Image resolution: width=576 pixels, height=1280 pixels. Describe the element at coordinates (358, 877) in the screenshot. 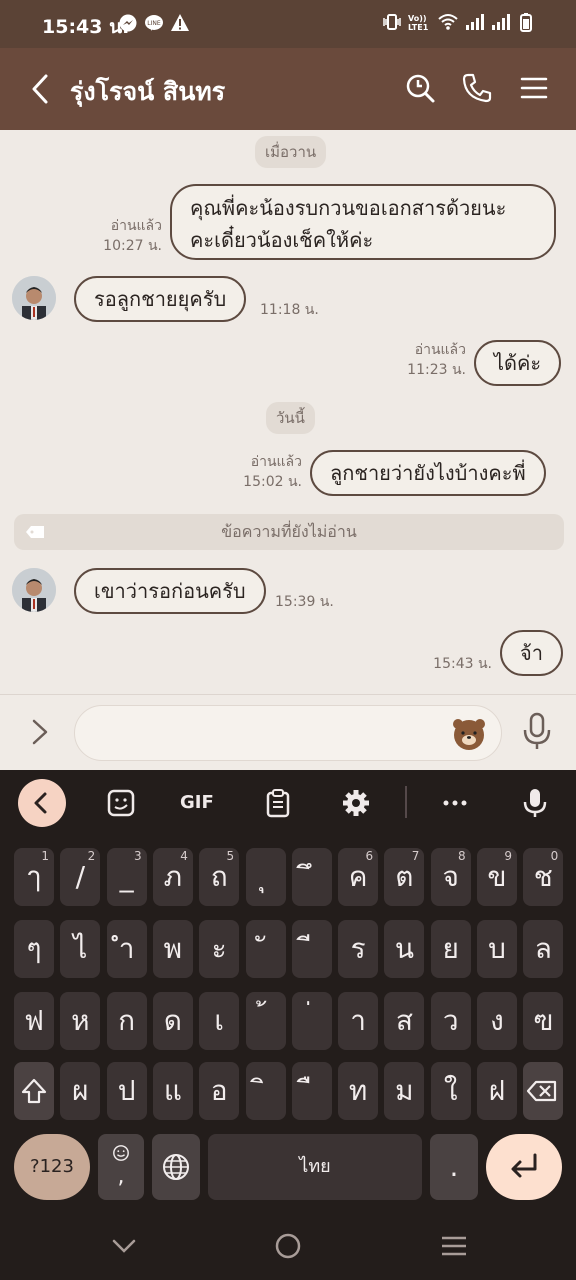

I see `key: ค6` at that location.